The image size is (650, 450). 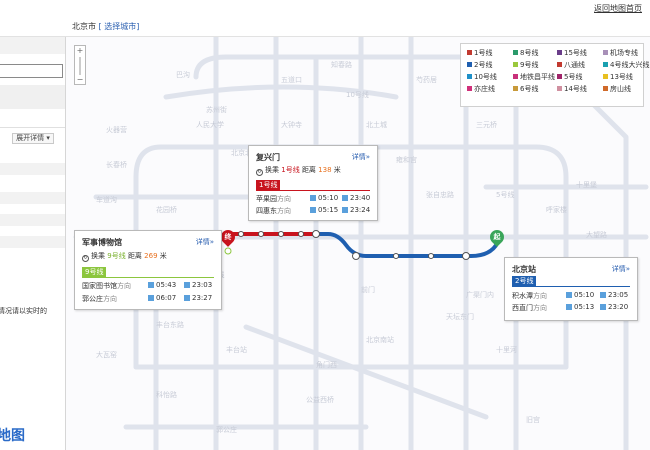 I want to click on transfer-line: 9号线, so click(x=116, y=256).